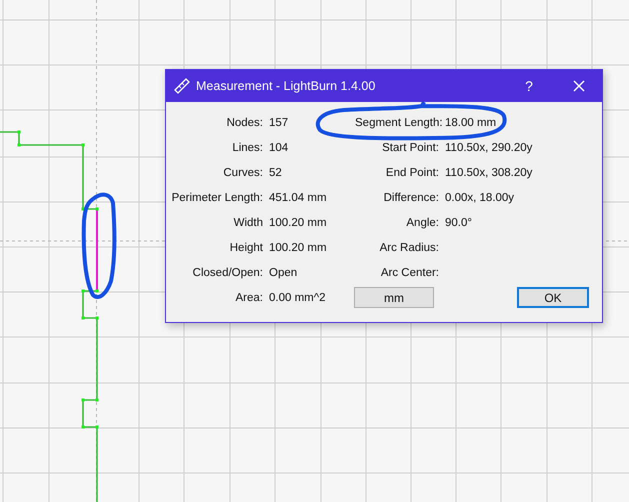 The height and width of the screenshot is (502, 629). Describe the element at coordinates (247, 148) in the screenshot. I see `field-label: Lines:` at that location.